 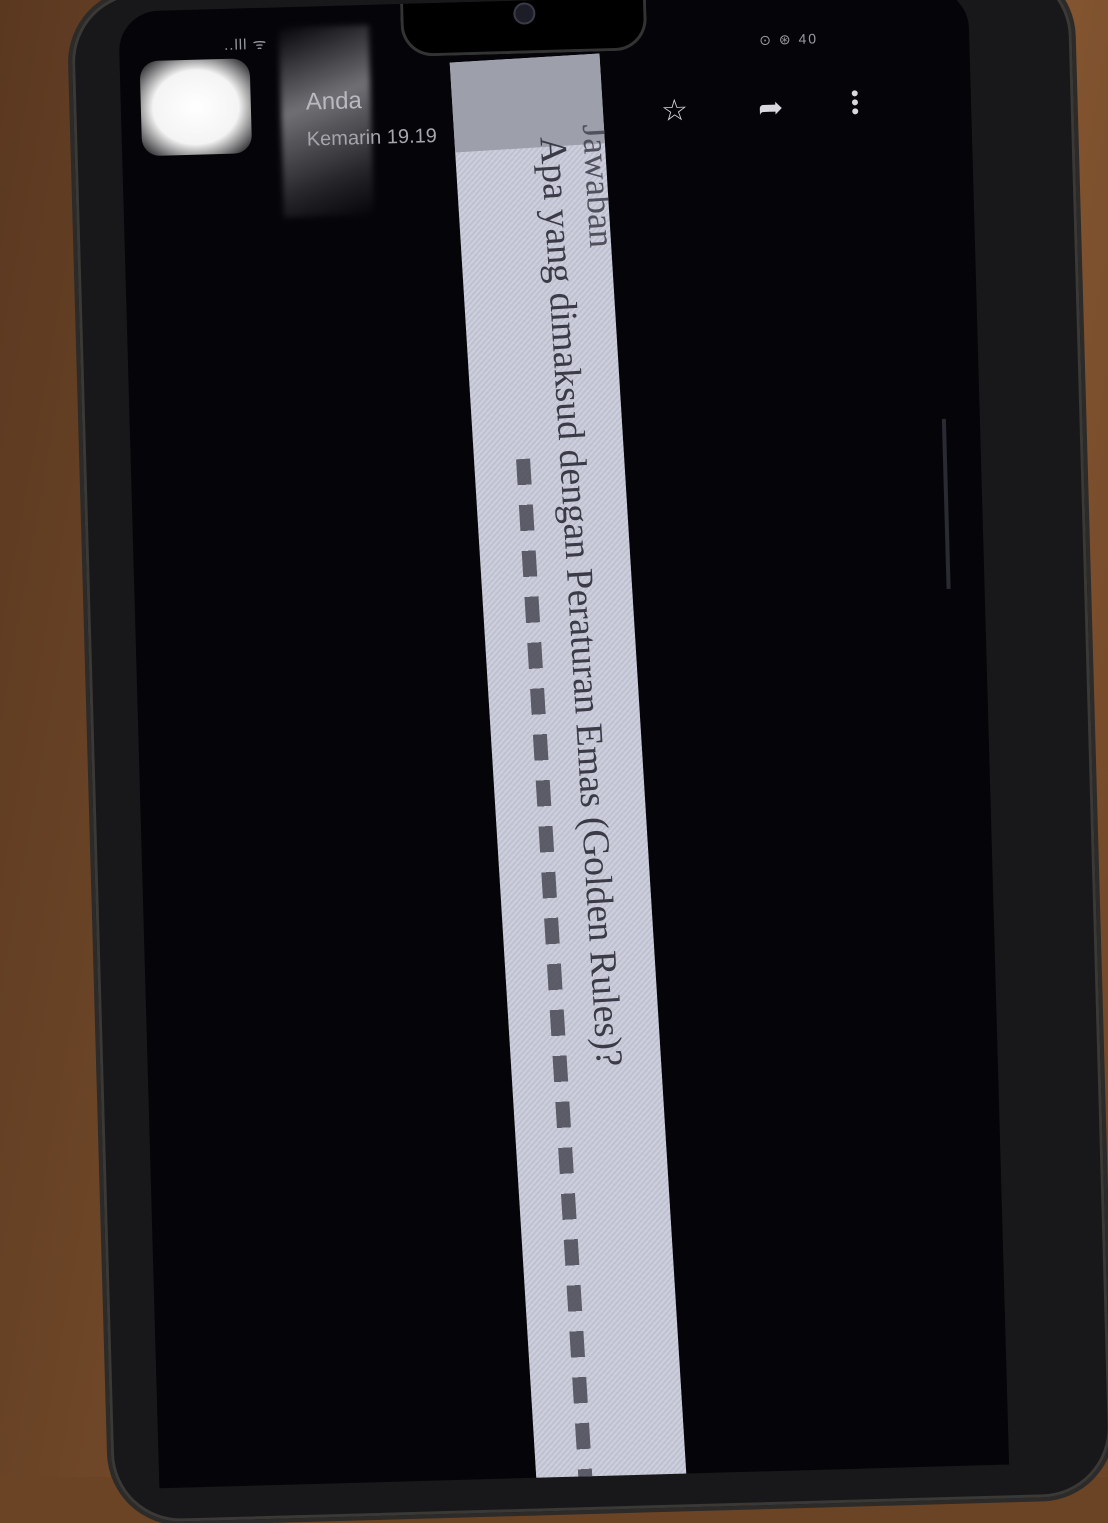 What do you see at coordinates (326, 121) in the screenshot?
I see `screen-scratch` at bounding box center [326, 121].